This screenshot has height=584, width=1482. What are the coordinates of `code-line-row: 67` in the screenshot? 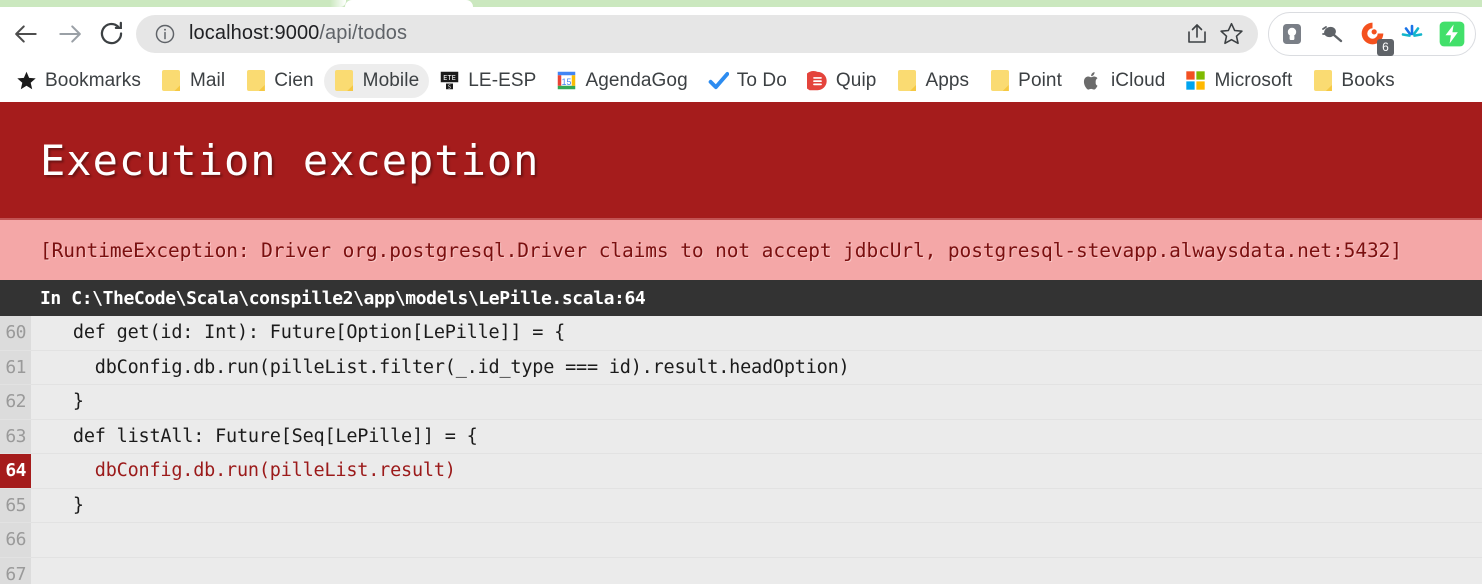 It's located at (741, 570).